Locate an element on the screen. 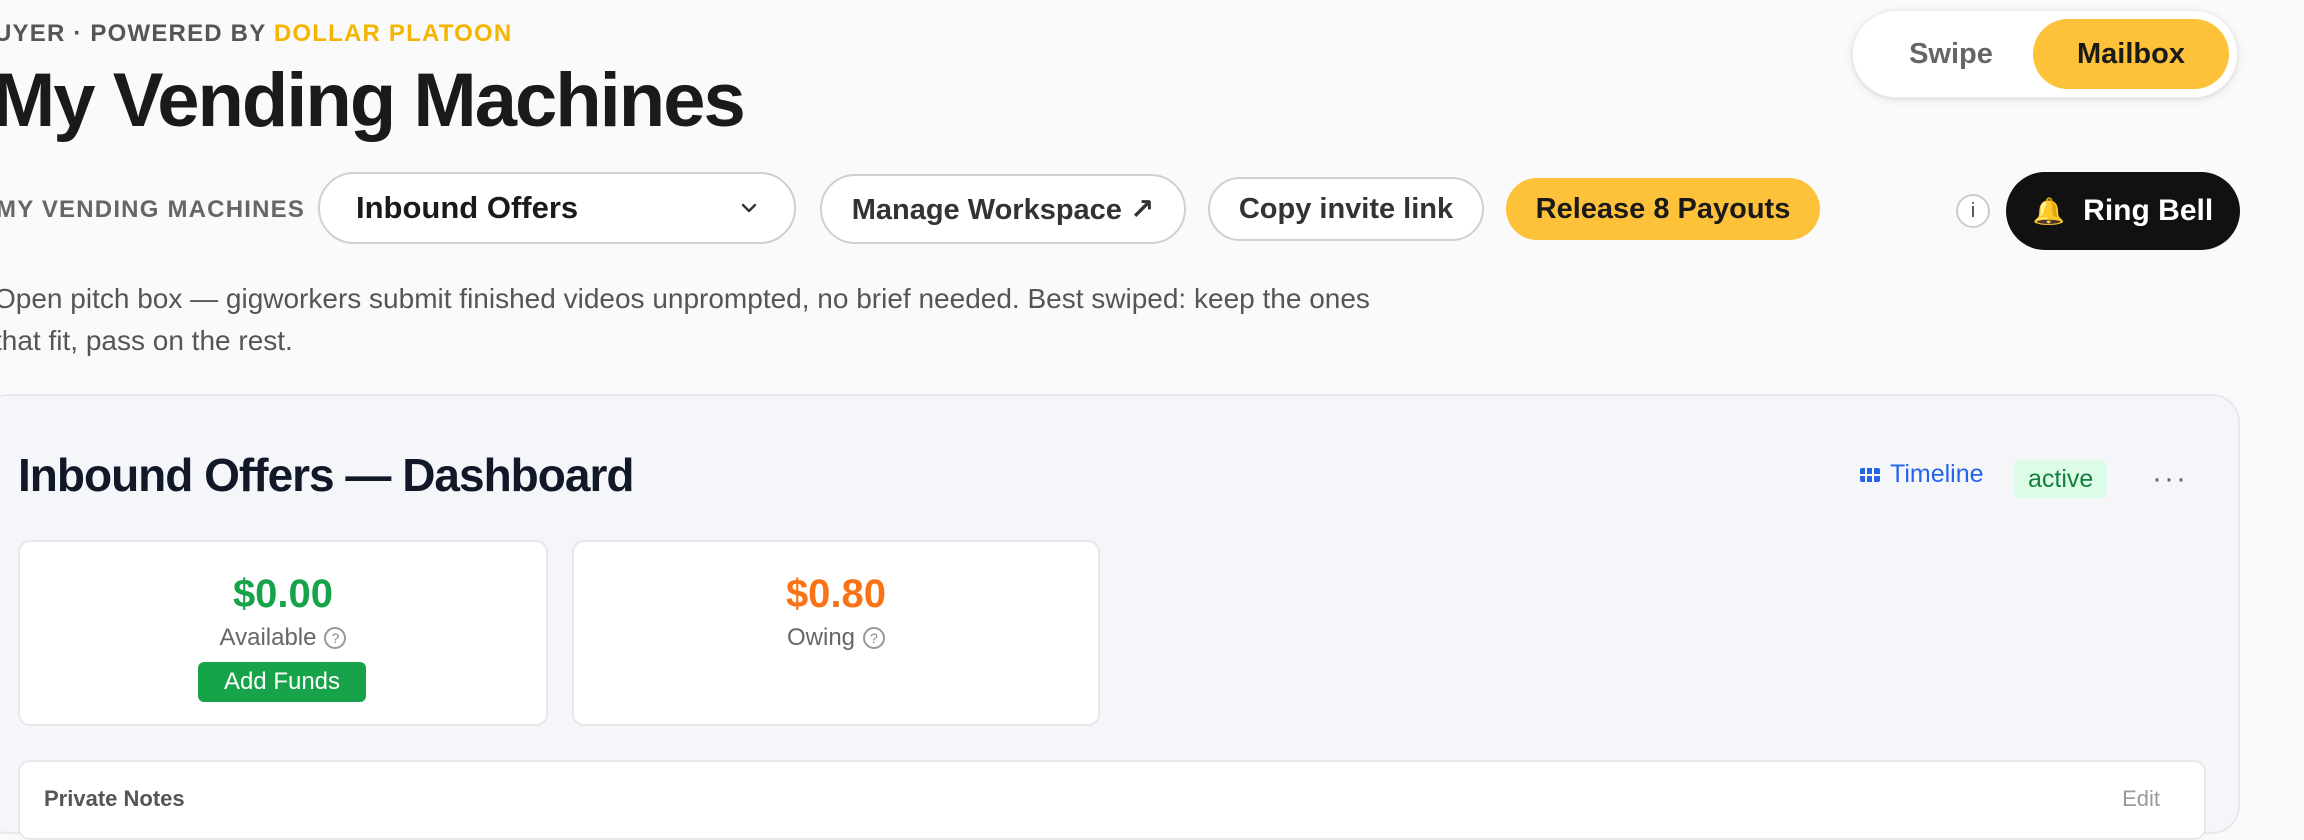 This screenshot has width=2304, height=840. brand-link: DOLLAR PLATOON is located at coordinates (393, 33).